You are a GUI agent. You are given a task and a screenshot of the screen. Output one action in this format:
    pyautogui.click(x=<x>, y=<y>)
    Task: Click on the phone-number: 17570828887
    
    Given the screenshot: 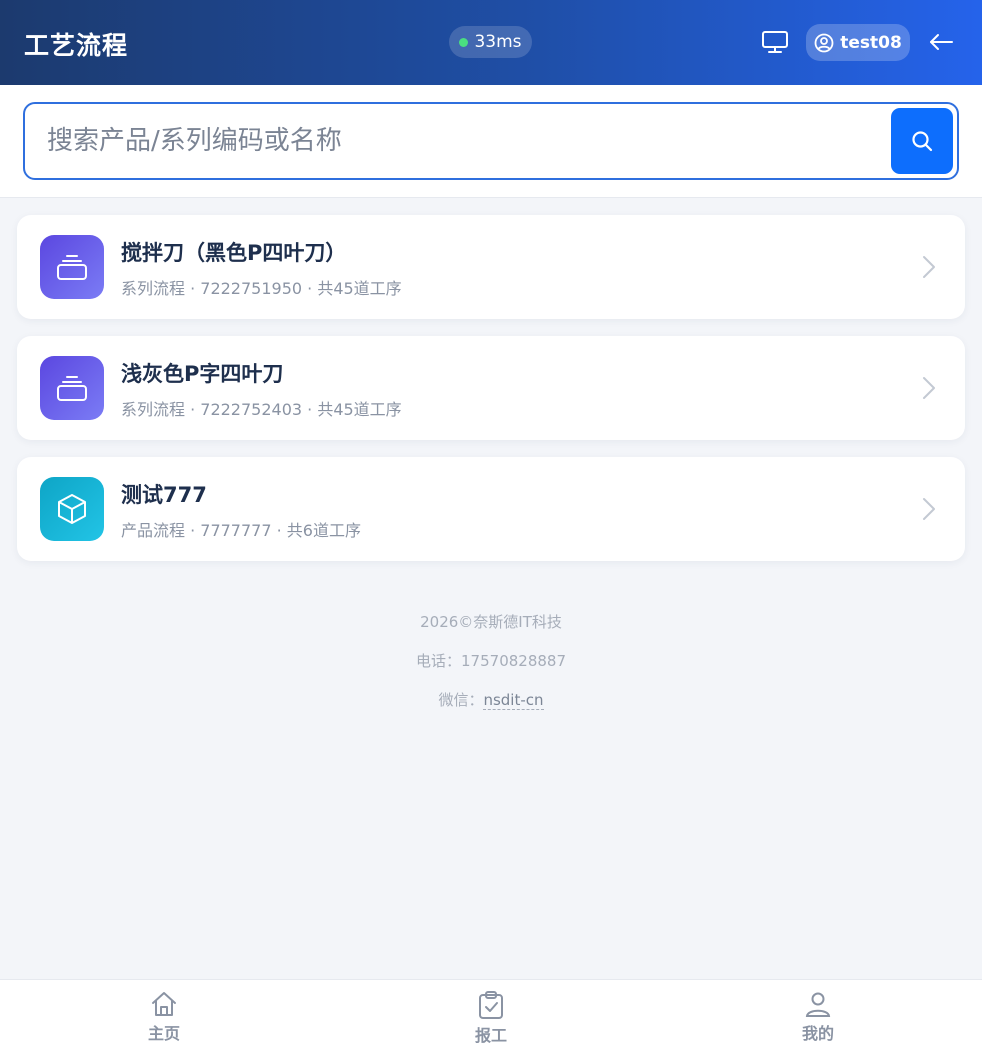 What is the action you would take?
    pyautogui.click(x=513, y=661)
    